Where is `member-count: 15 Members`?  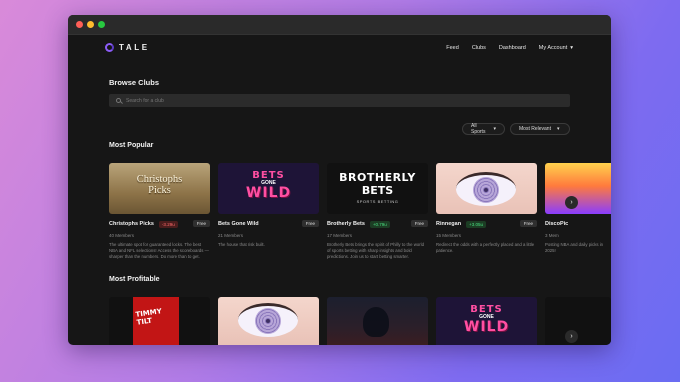
member-count: 15 Members is located at coordinates (449, 235).